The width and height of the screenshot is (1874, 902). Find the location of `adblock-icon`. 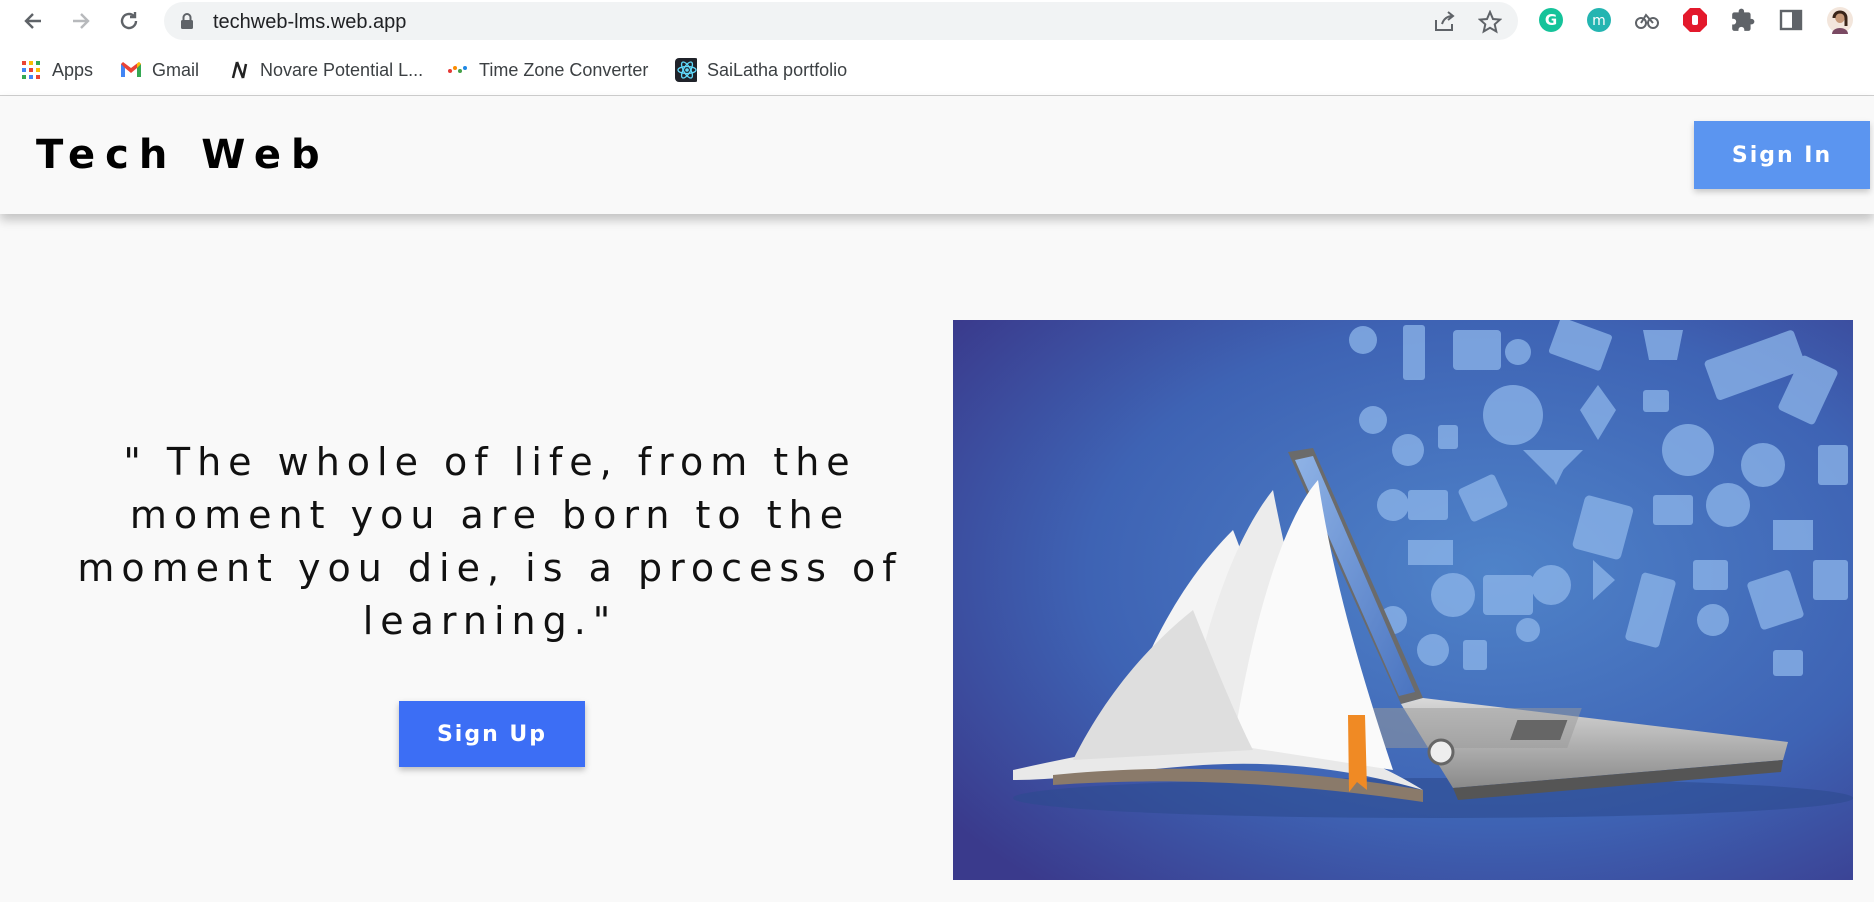

adblock-icon is located at coordinates (1695, 20).